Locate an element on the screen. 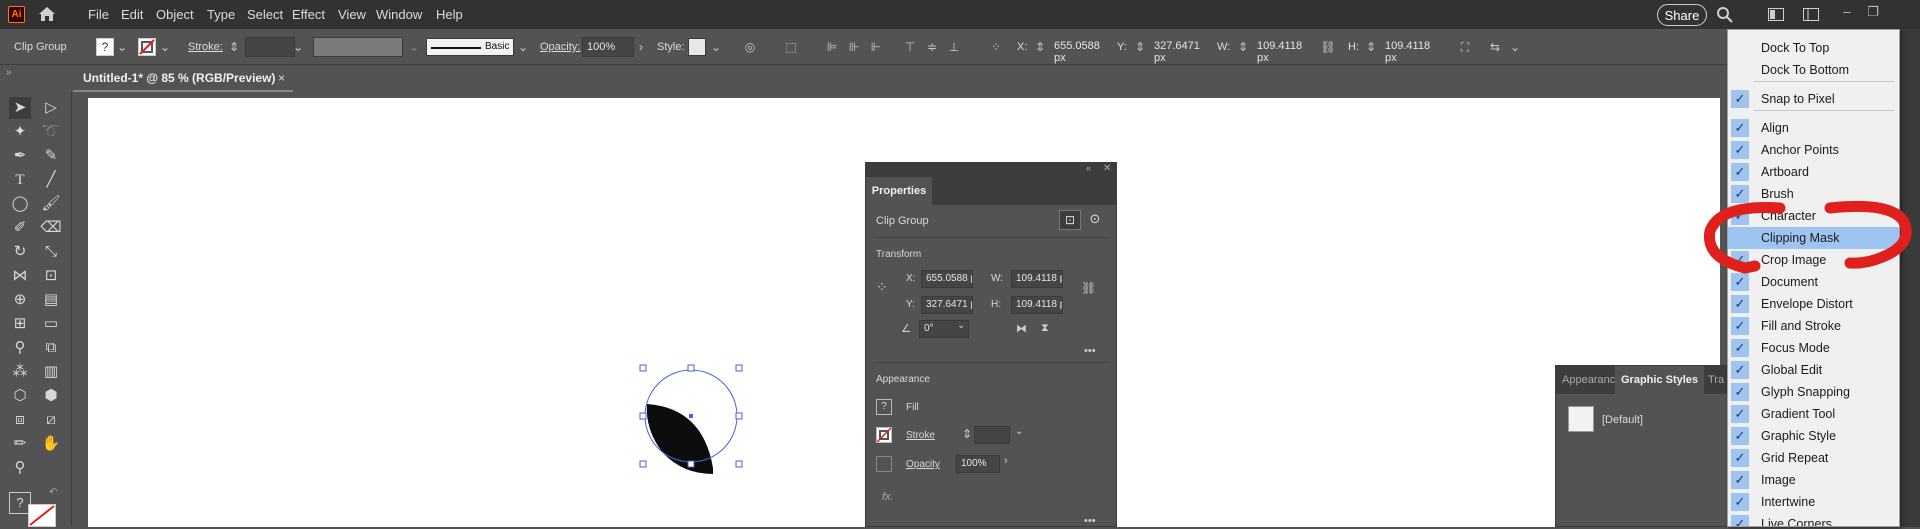  swap-colors-icon: ↶ is located at coordinates (53, 492).